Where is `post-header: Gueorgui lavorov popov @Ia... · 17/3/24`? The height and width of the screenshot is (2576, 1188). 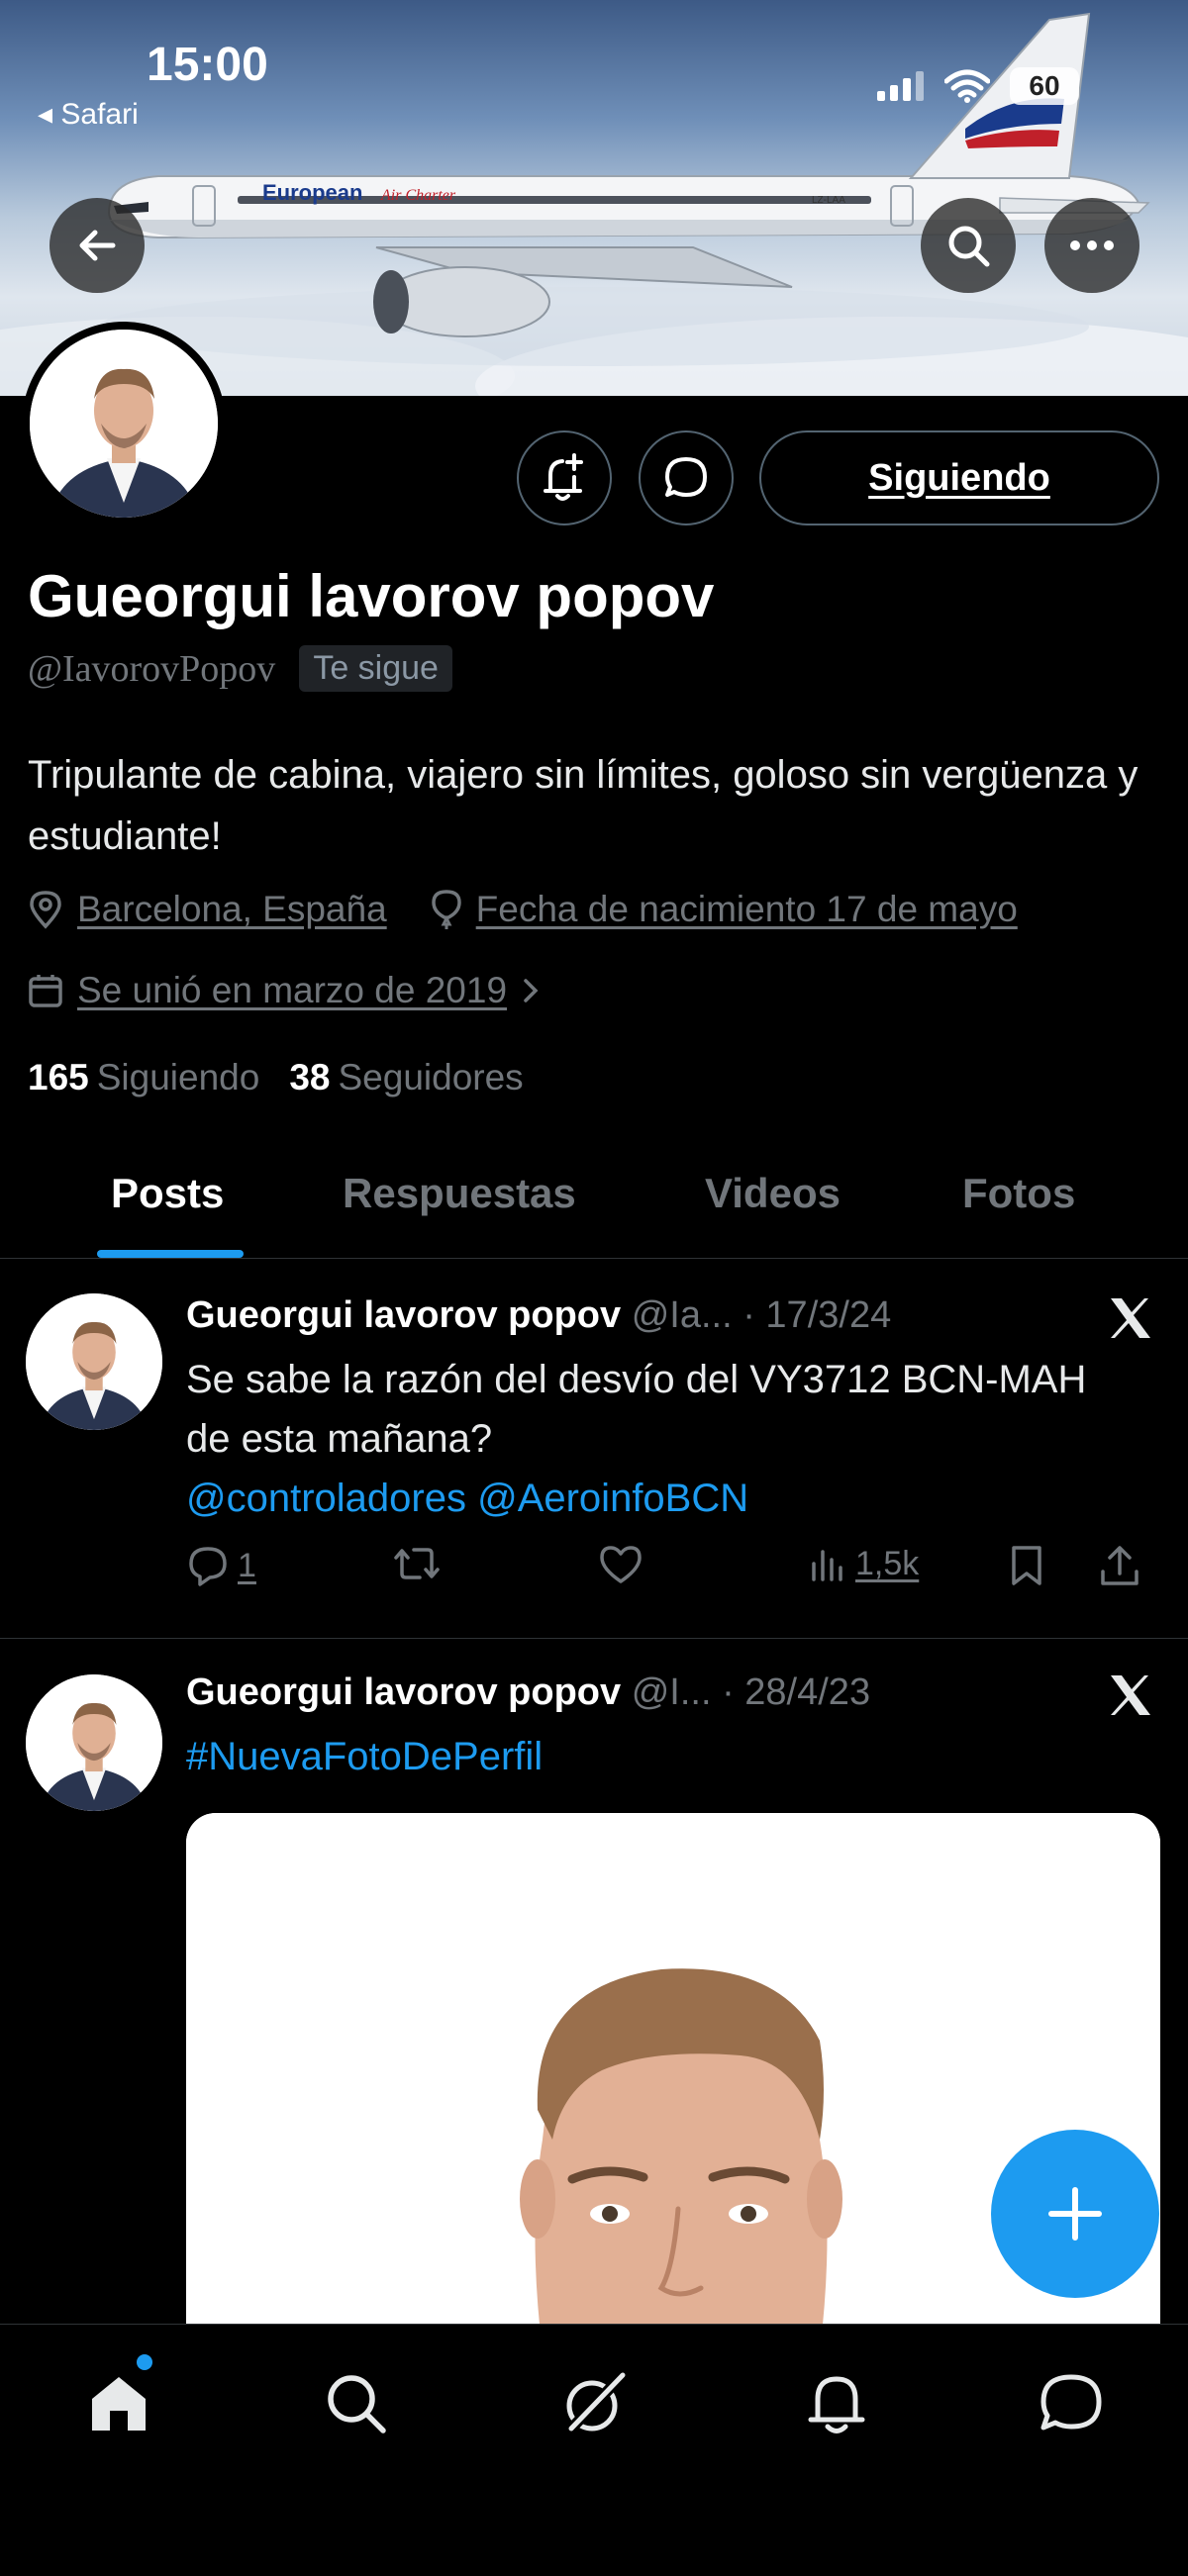
post-header: Gueorgui lavorov popov @Ia... · 17/3/24 is located at coordinates (538, 1315).